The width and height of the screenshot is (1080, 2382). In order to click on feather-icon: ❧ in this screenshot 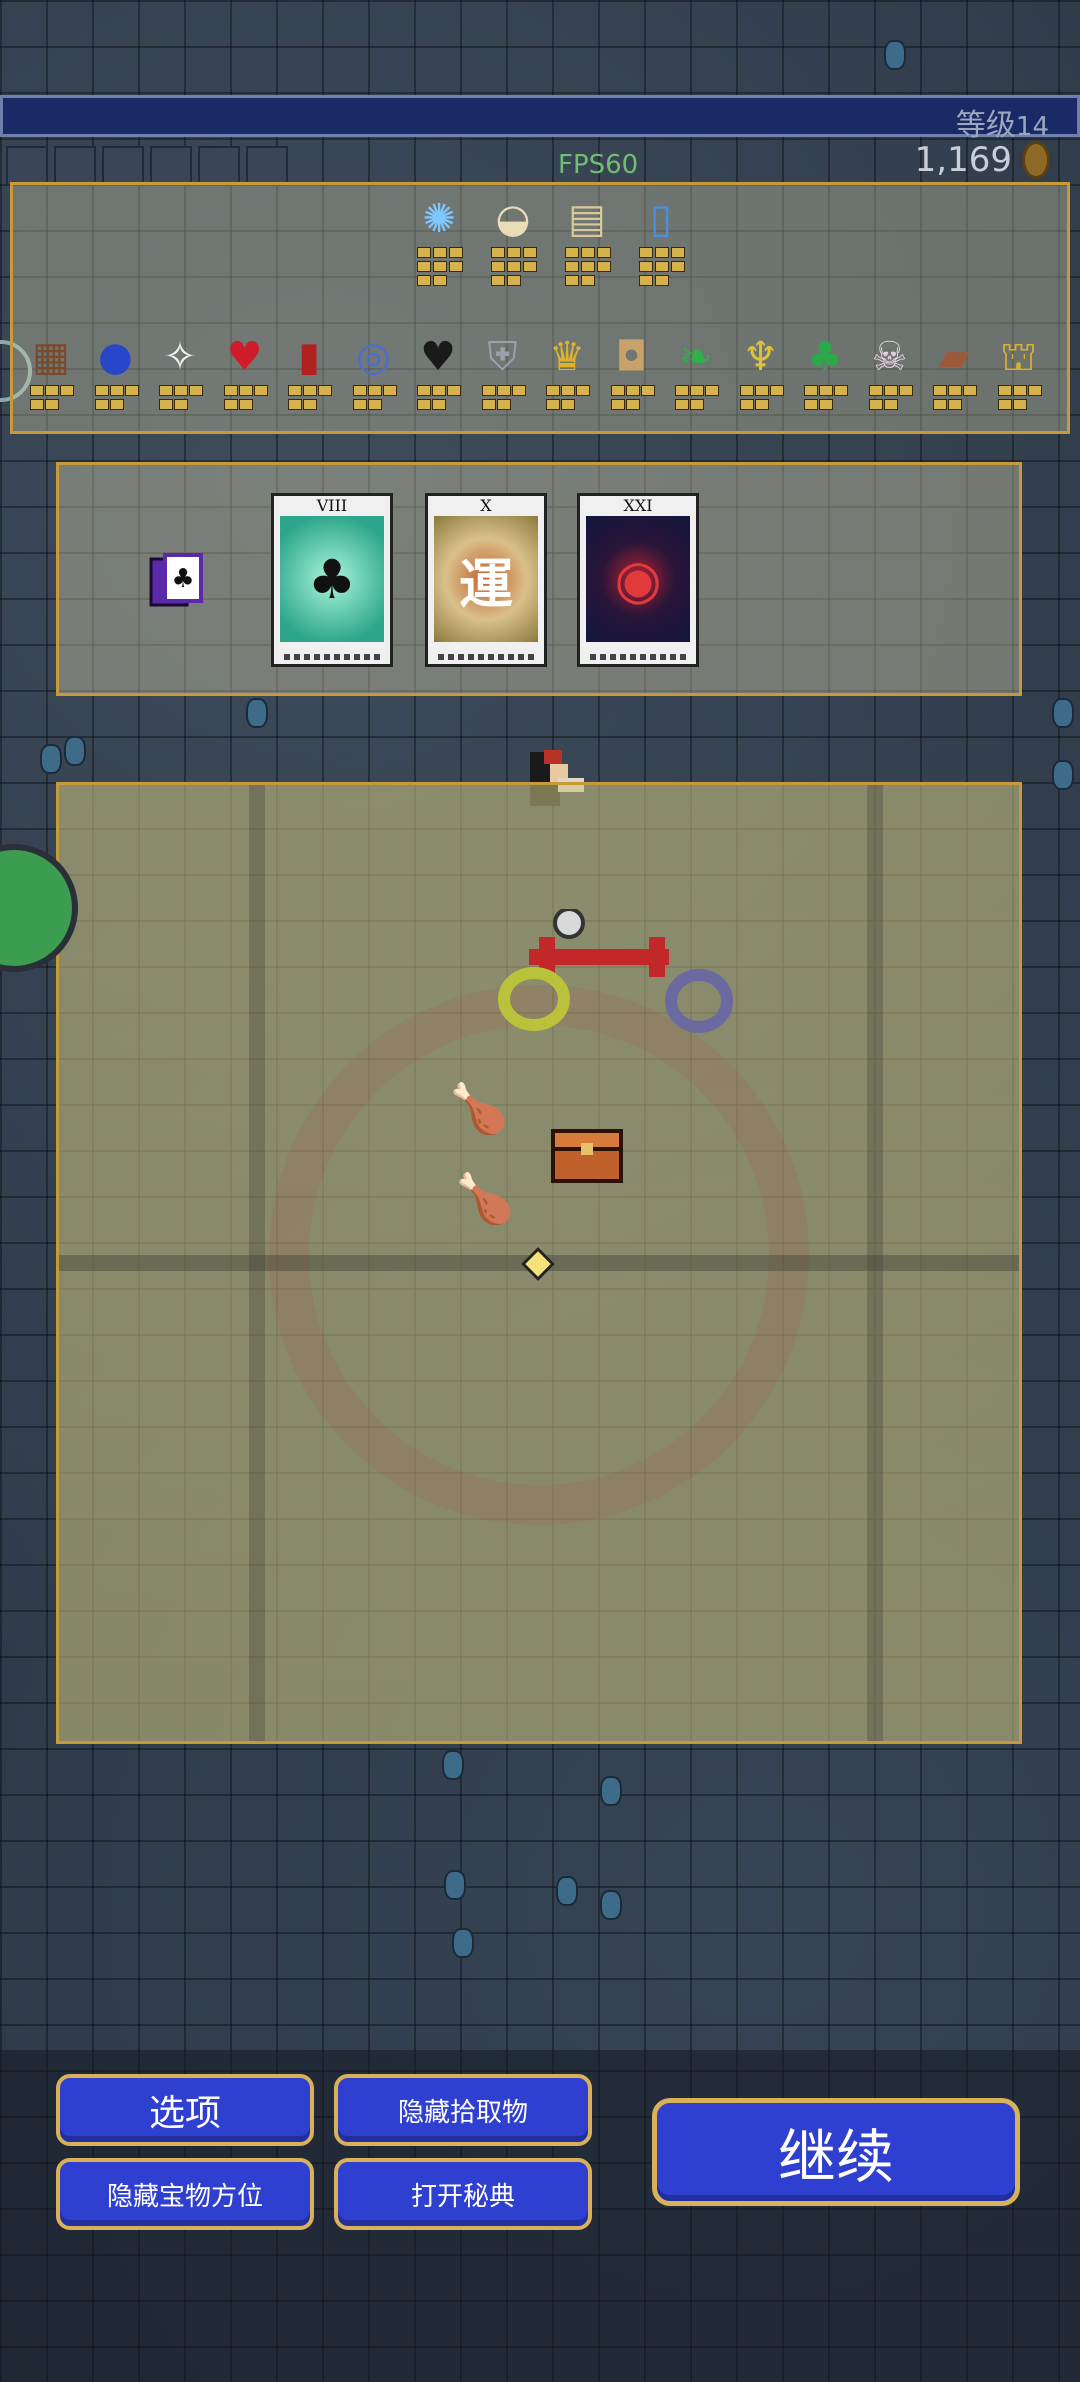, I will do `click(696, 357)`.